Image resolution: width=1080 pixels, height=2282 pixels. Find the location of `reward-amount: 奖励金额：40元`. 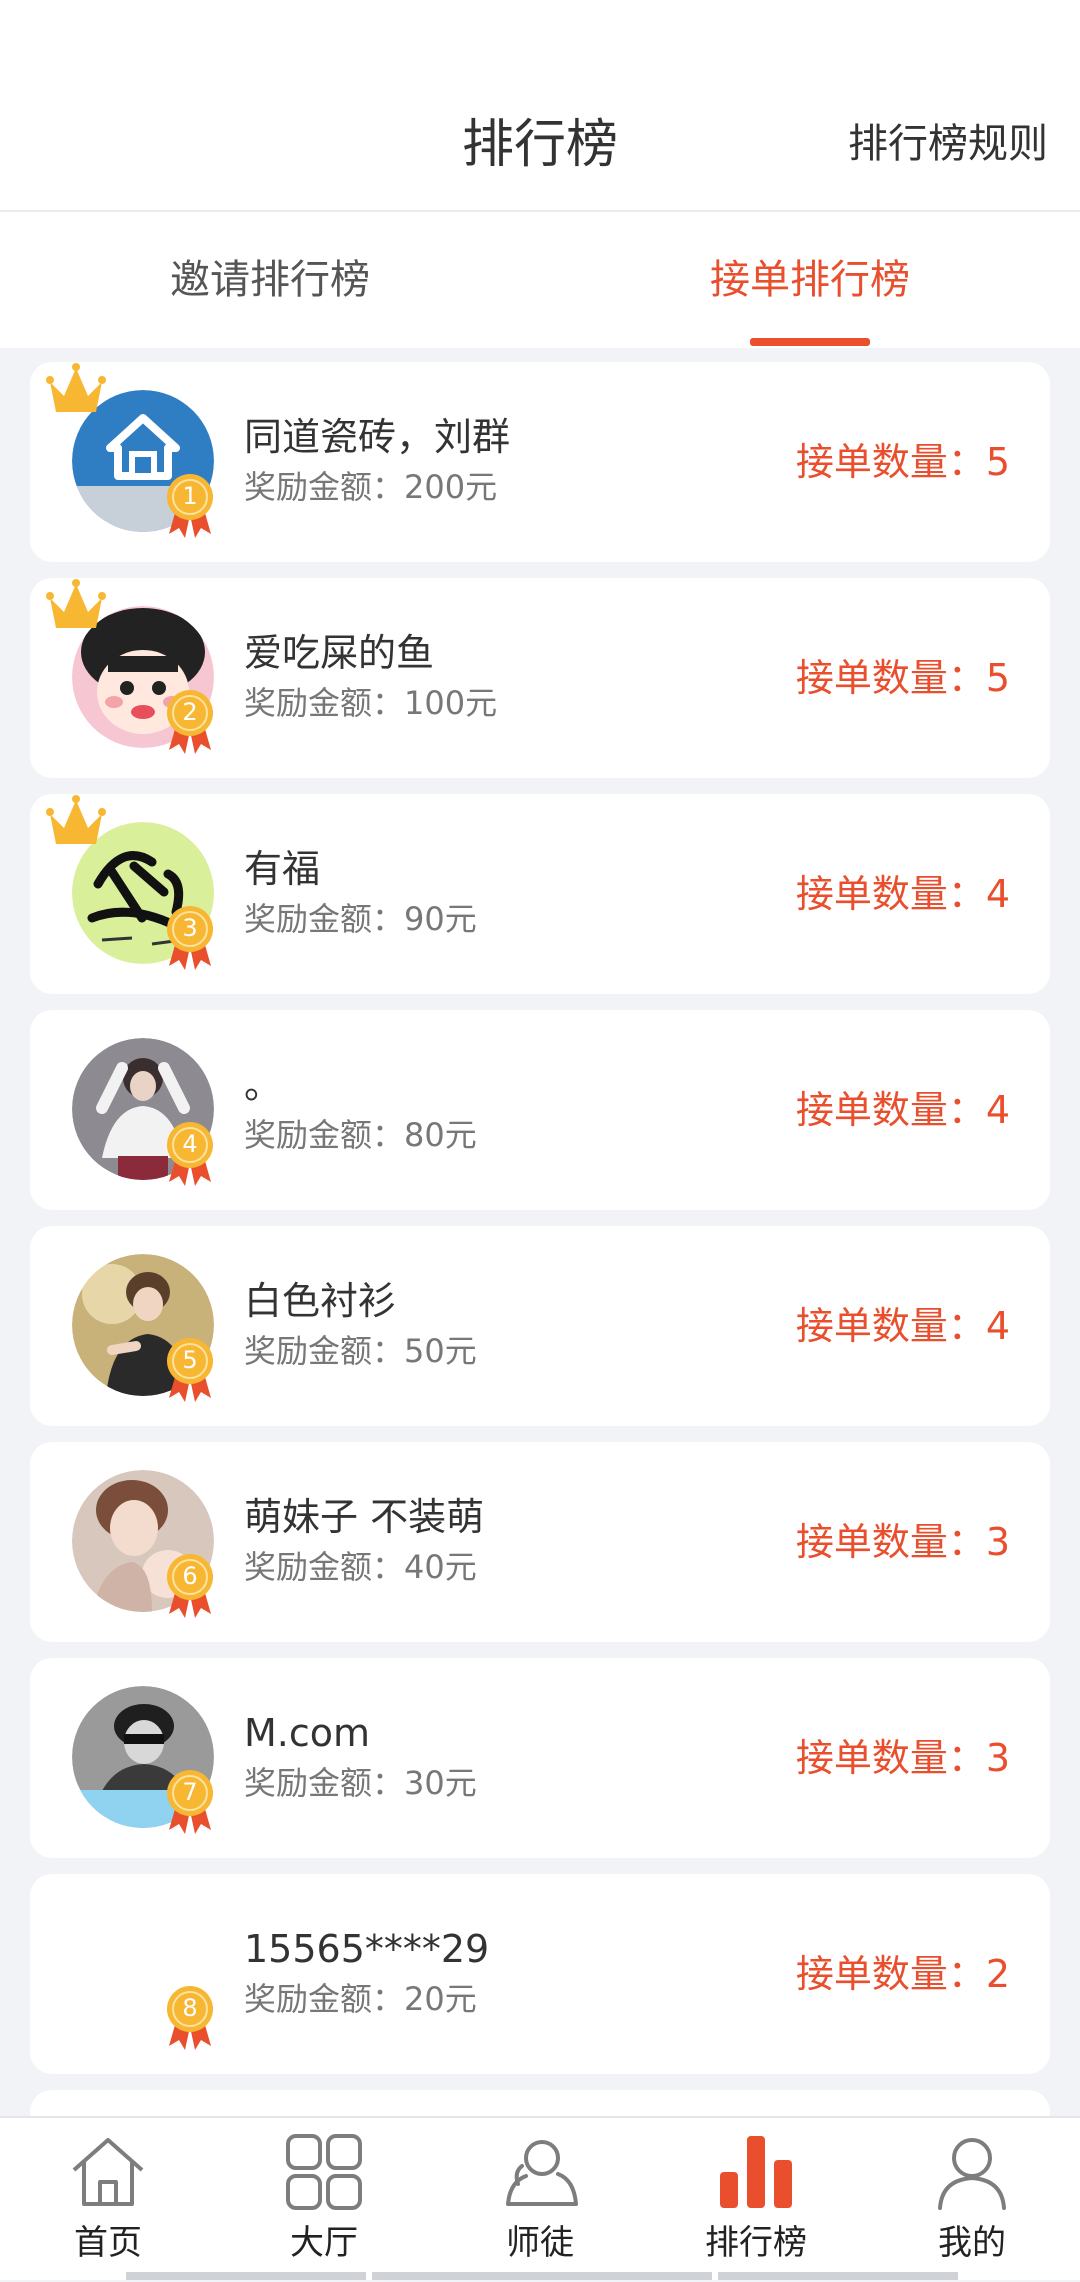

reward-amount: 奖励金额：40元 is located at coordinates (360, 1567).